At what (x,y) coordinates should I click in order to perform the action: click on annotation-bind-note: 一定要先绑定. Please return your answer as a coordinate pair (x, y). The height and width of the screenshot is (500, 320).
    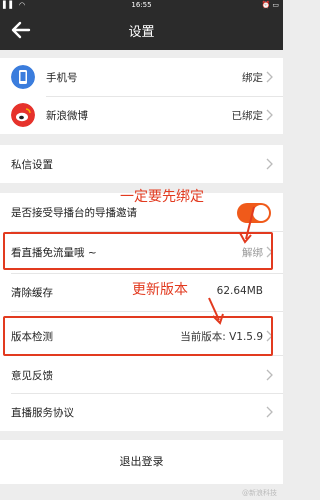
    Looking at the image, I should click on (162, 197).